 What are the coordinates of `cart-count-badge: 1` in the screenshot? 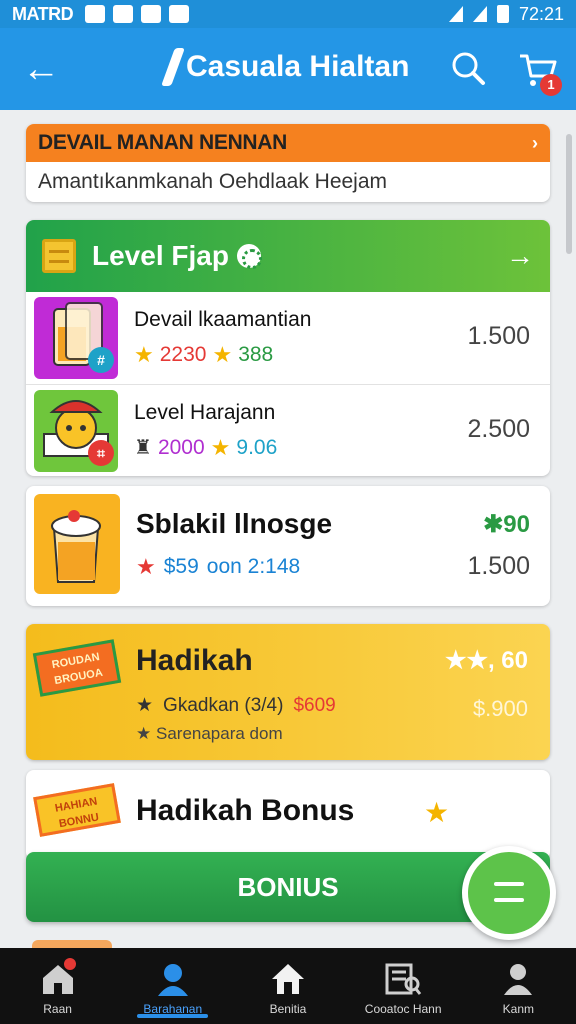 It's located at (551, 85).